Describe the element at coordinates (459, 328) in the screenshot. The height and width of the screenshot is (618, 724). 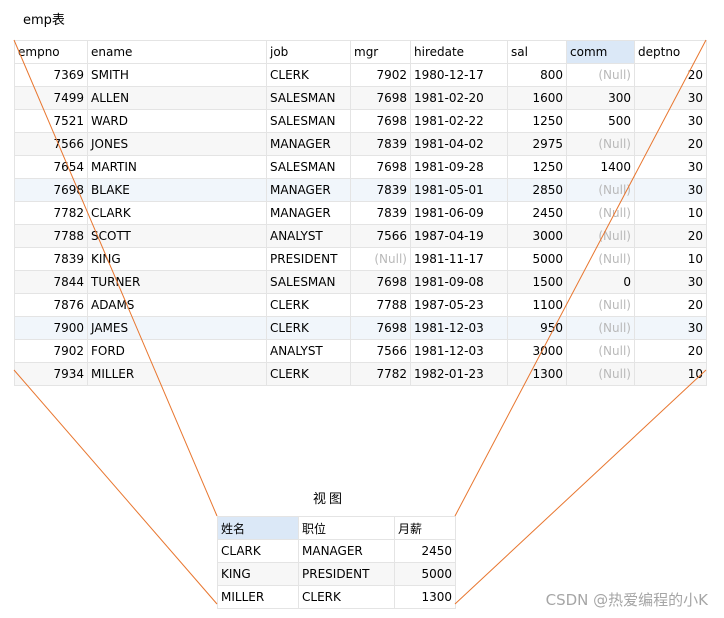
I see `cell-hiredate: 1981-12-03` at that location.